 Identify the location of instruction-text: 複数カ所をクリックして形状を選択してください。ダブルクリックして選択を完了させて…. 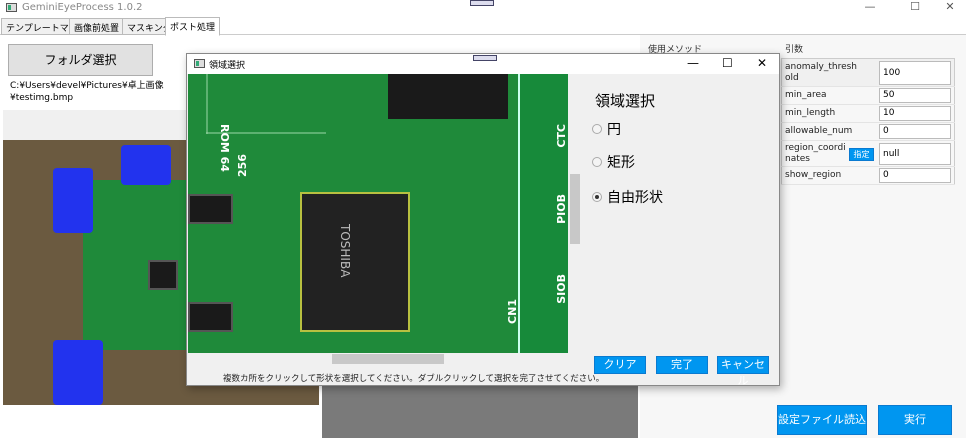
(414, 379).